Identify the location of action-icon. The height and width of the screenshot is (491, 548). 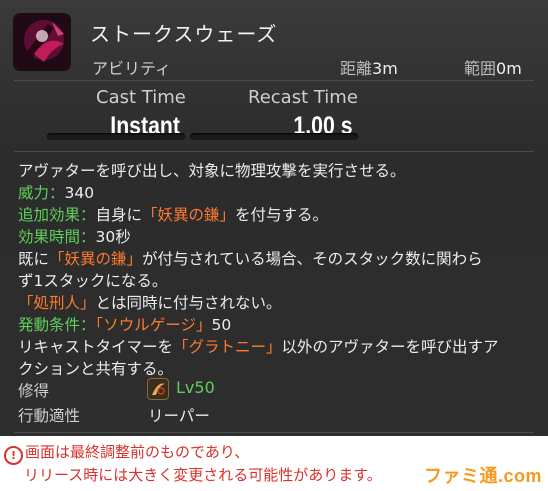
(42, 42).